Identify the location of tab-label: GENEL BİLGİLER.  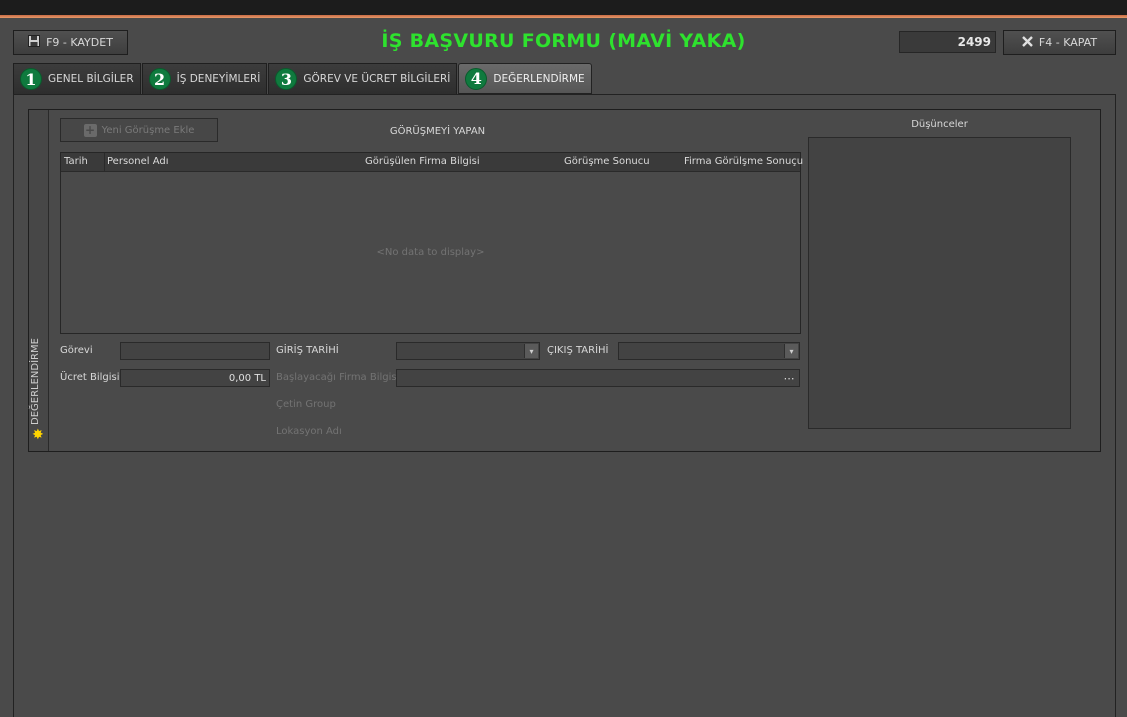
(91, 79).